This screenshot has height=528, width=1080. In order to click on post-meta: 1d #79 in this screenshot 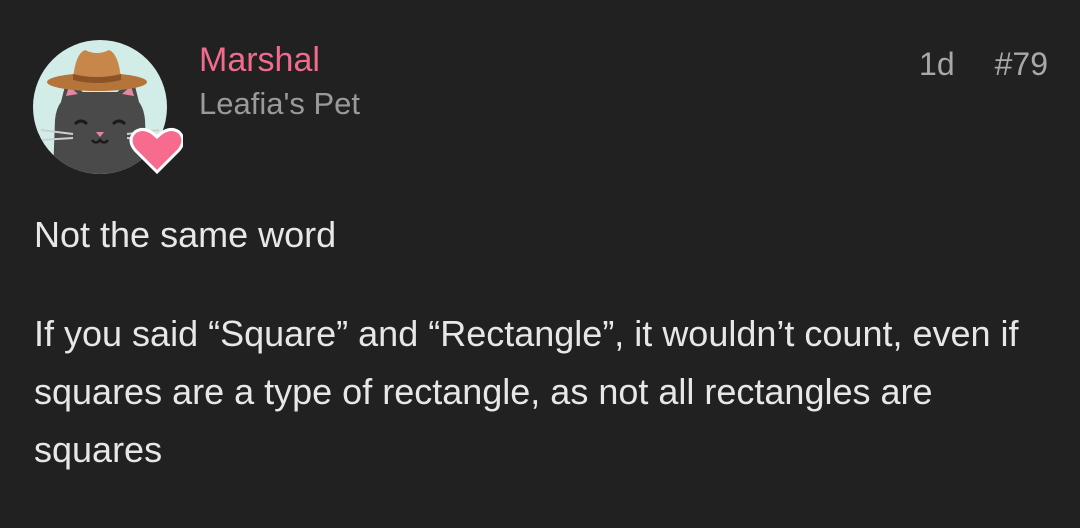, I will do `click(983, 64)`.